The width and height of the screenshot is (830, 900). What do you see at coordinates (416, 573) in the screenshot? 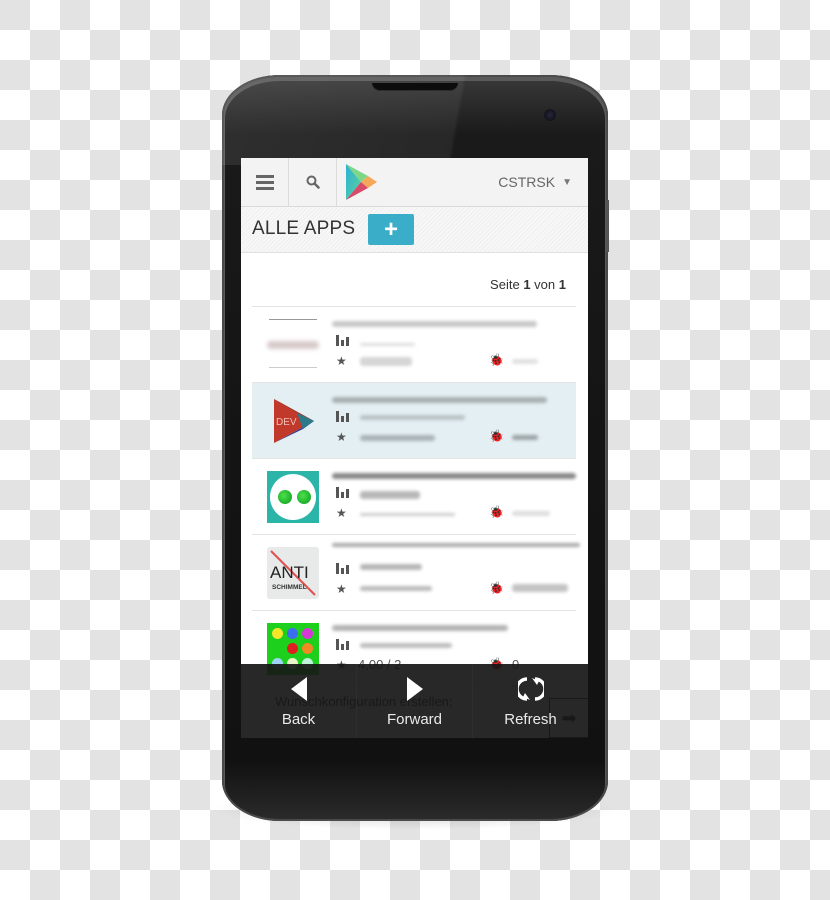
I see `app-list-item: ANTI SCHIMMEL ★ 🐞` at bounding box center [416, 573].